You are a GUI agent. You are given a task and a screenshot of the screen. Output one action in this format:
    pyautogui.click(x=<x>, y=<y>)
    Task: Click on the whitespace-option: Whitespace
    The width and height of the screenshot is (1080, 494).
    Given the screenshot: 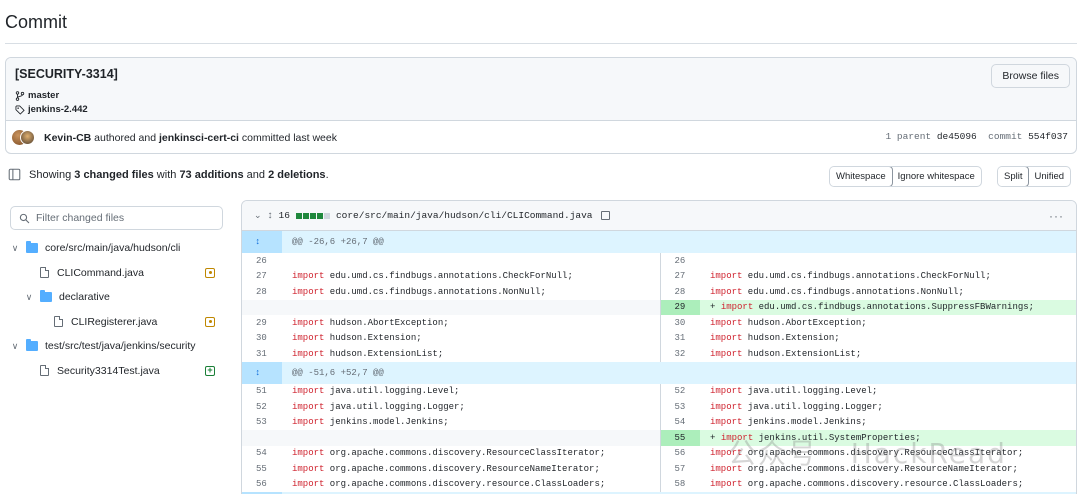 What is the action you would take?
    pyautogui.click(x=861, y=176)
    